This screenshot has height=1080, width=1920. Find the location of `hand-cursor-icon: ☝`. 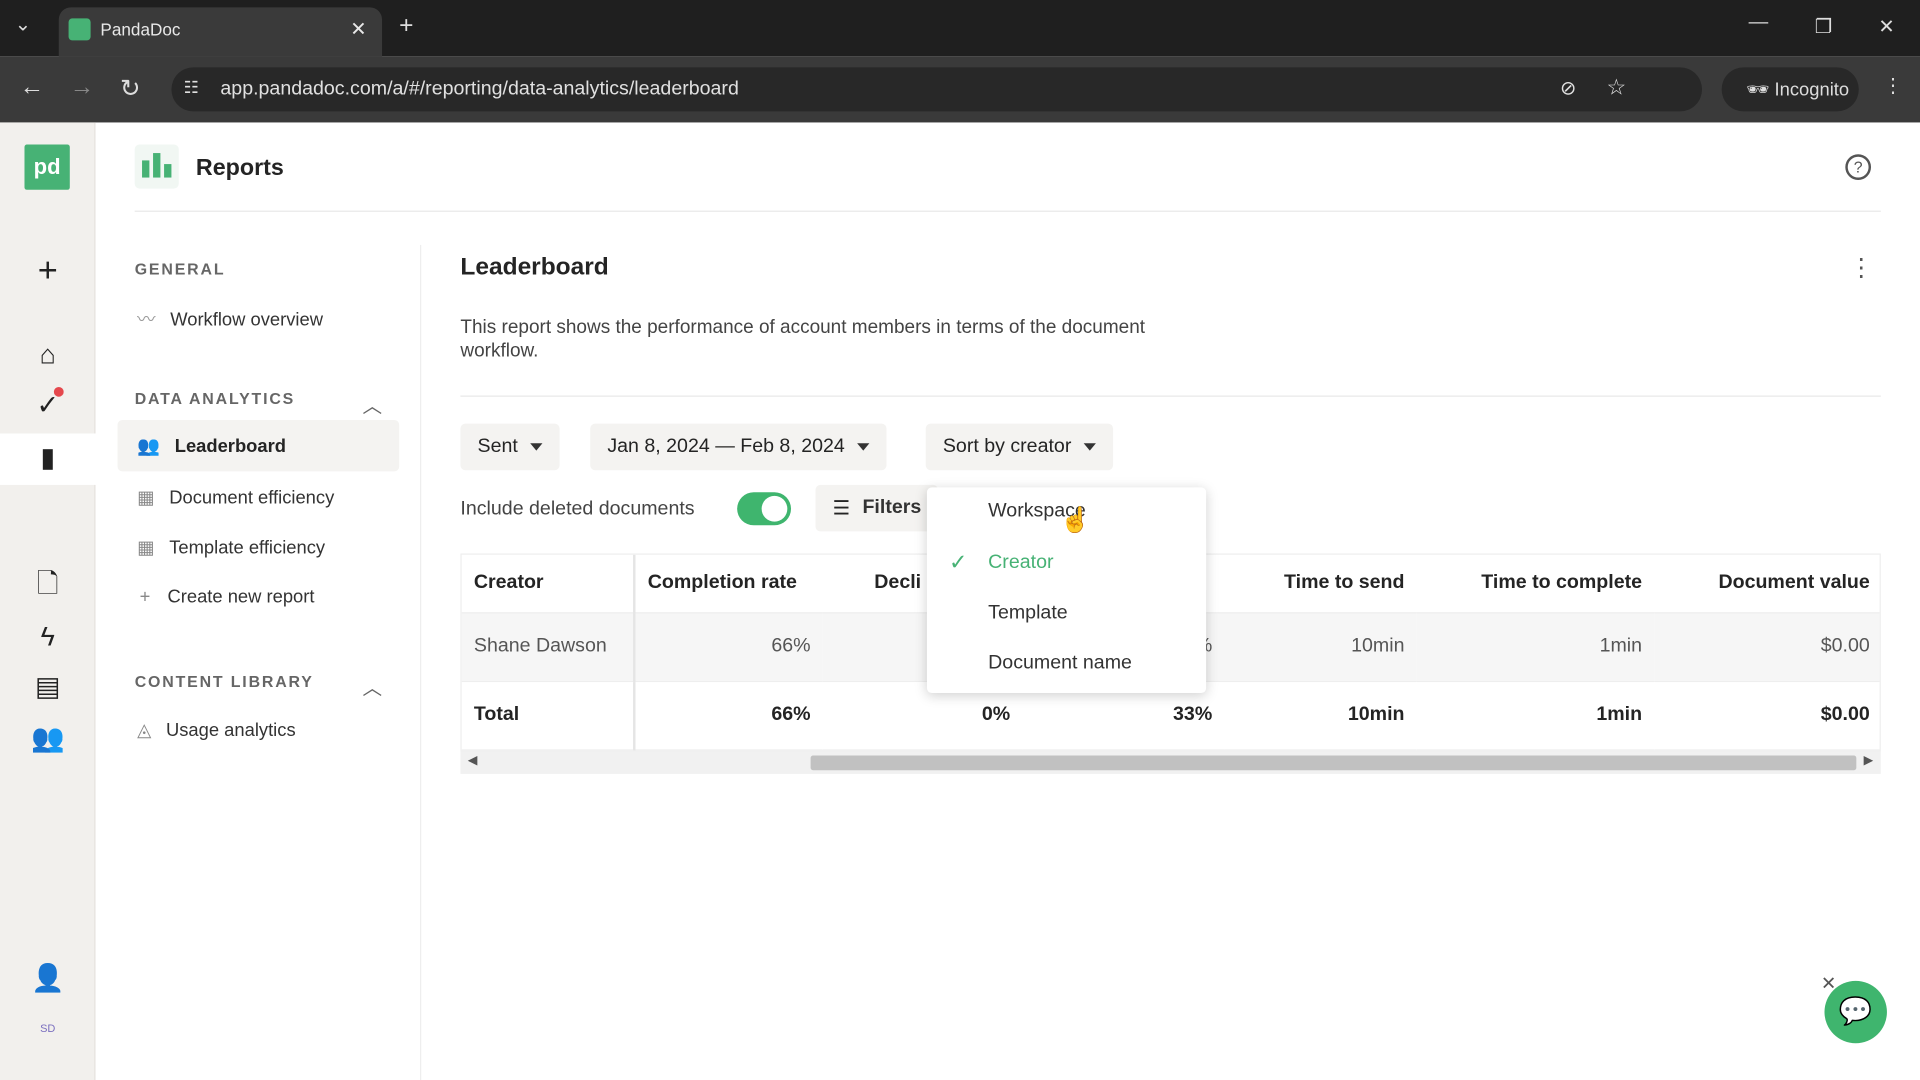

hand-cursor-icon: ☝ is located at coordinates (1075, 520).